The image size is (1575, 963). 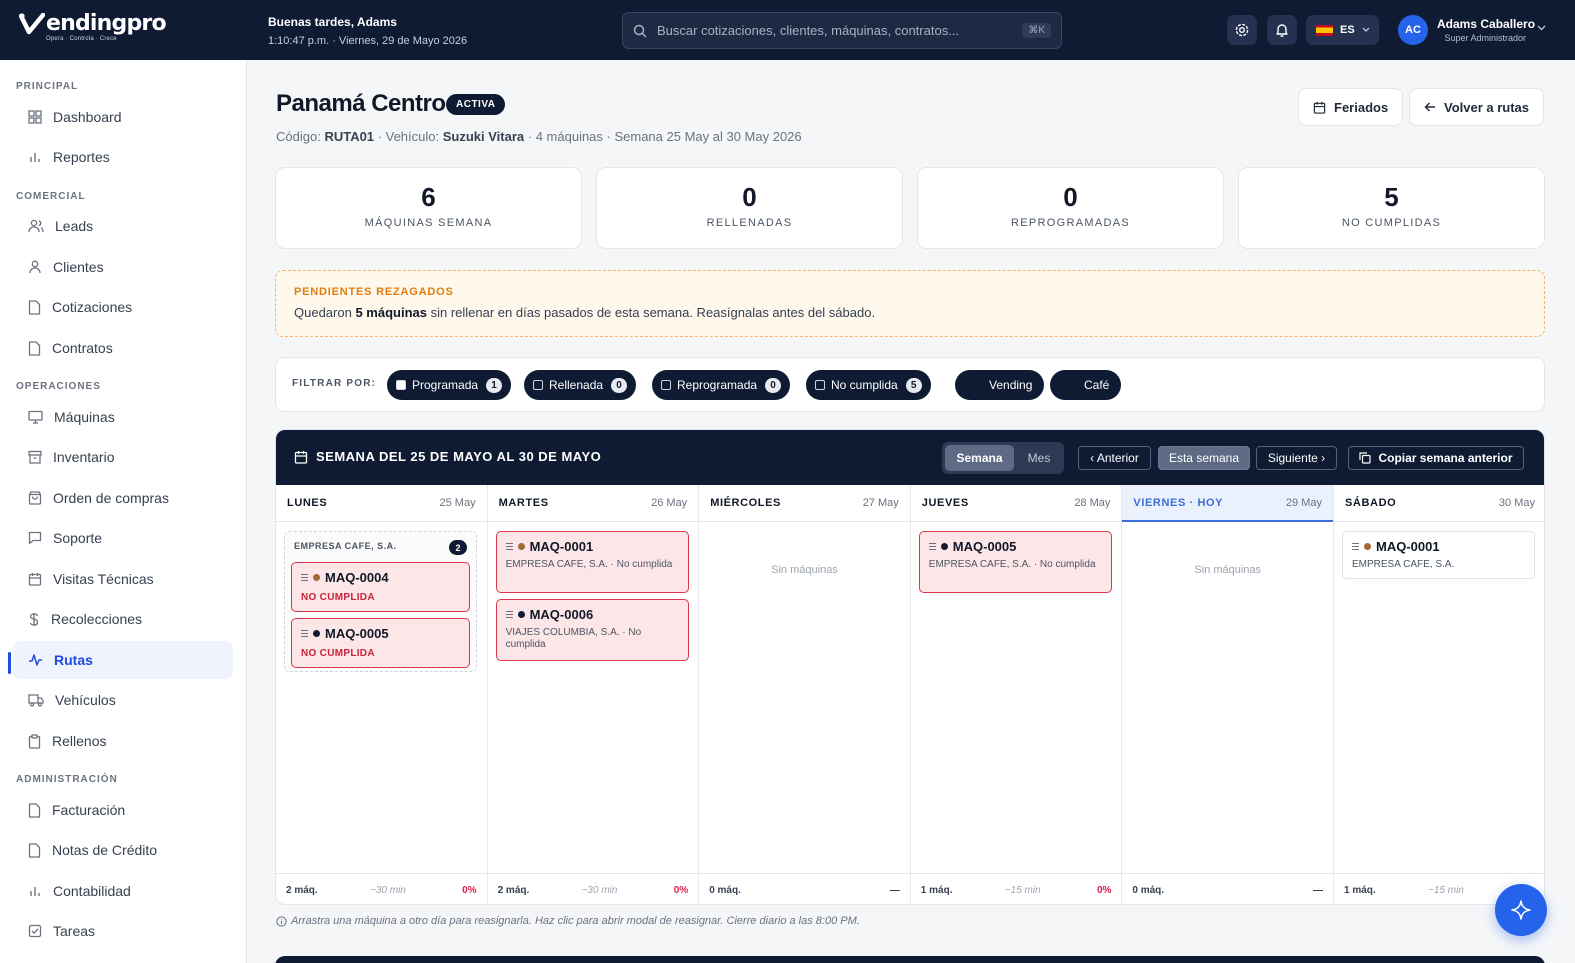 I want to click on sidebar-item-orden-de-compras: Orden de compras, so click(x=123, y=498).